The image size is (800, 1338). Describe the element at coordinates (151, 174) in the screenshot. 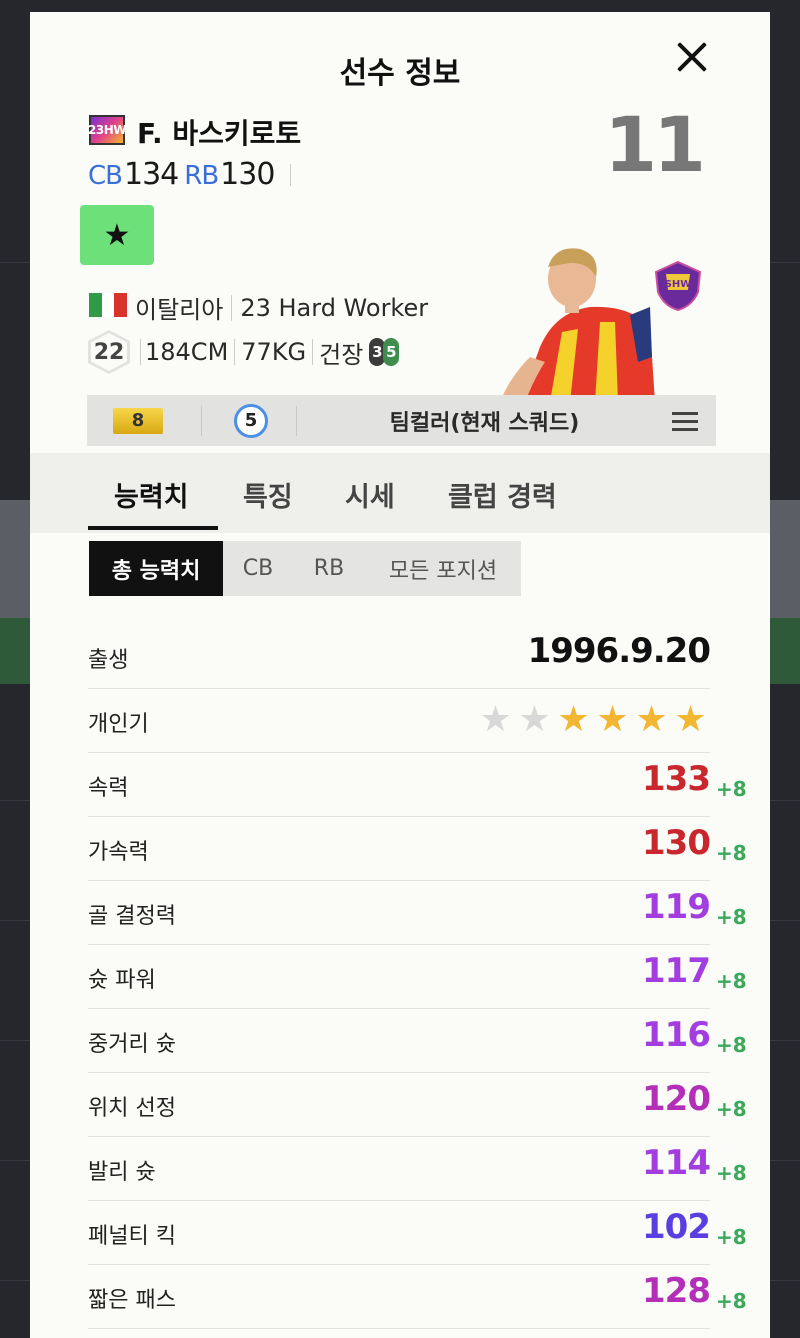

I see `position-rating: 134` at that location.